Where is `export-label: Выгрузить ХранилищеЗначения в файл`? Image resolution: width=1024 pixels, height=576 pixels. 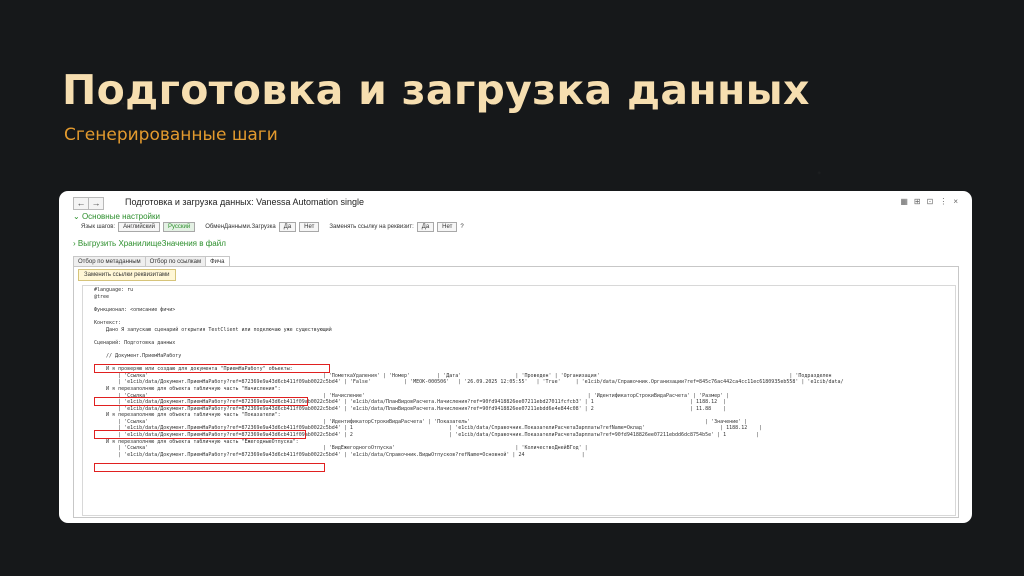
export-label: Выгрузить ХранилищеЗначения в файл is located at coordinates (151, 243).